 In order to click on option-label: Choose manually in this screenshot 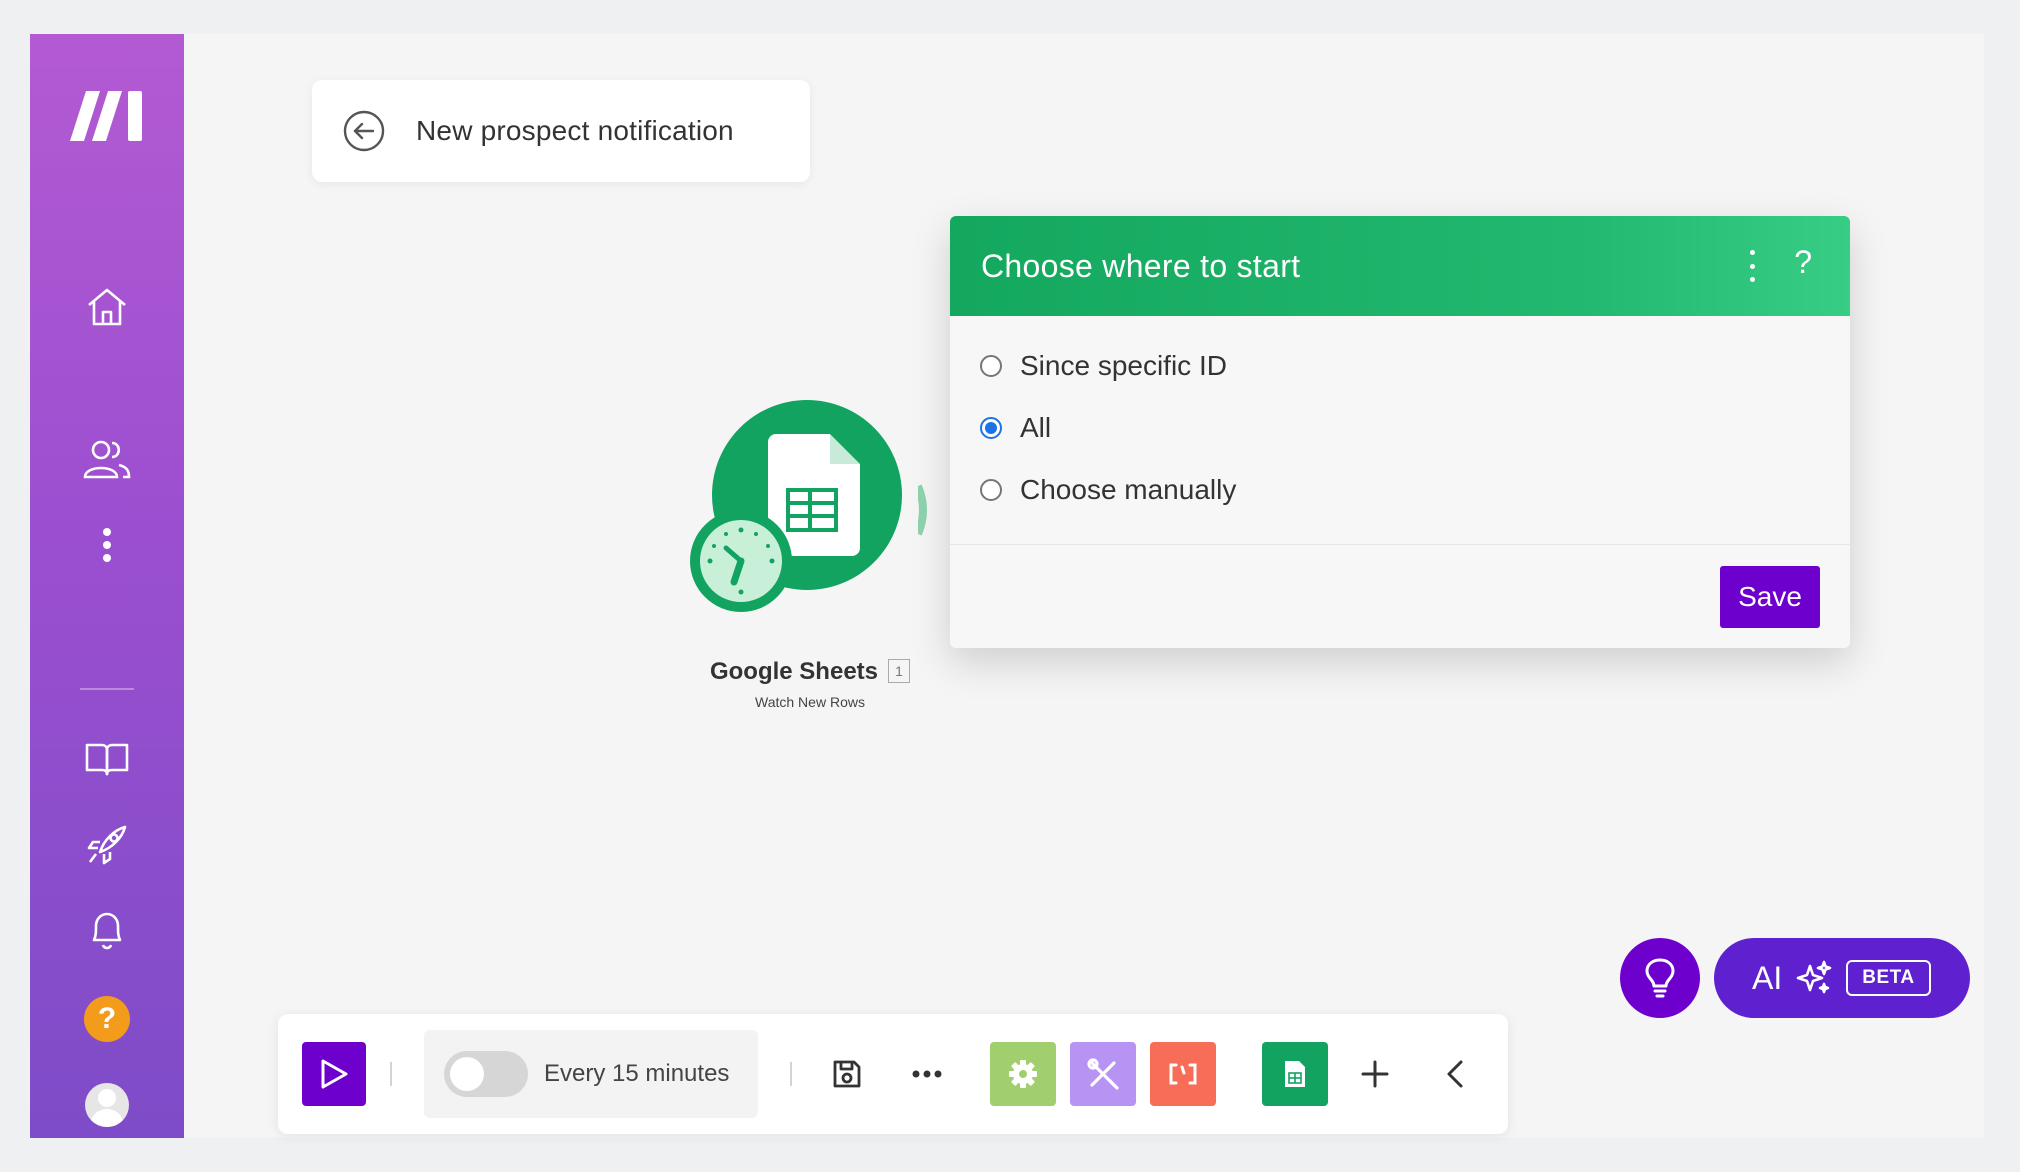, I will do `click(1128, 489)`.